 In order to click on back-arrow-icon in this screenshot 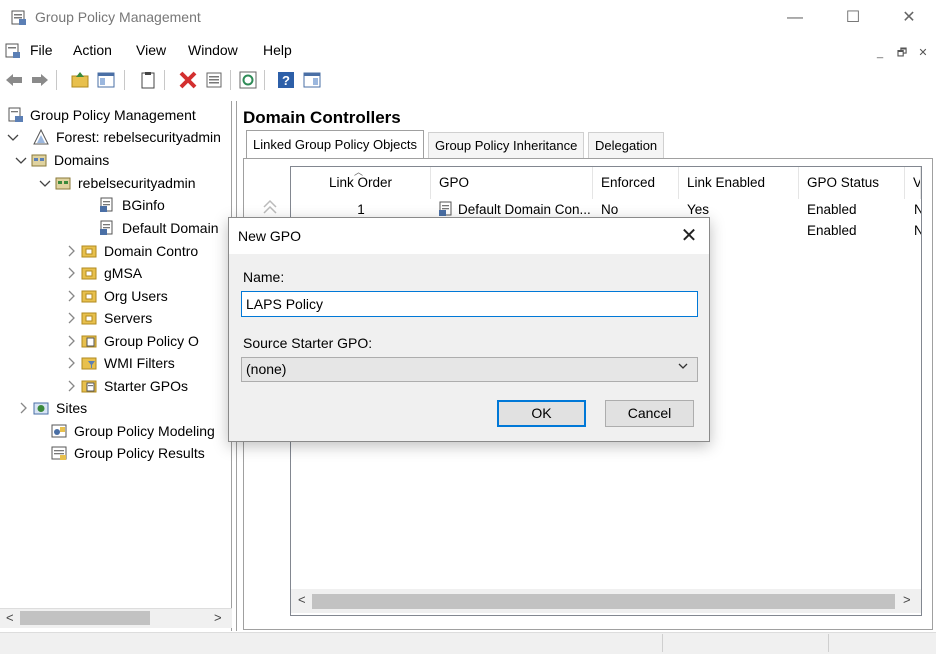, I will do `click(14, 80)`.